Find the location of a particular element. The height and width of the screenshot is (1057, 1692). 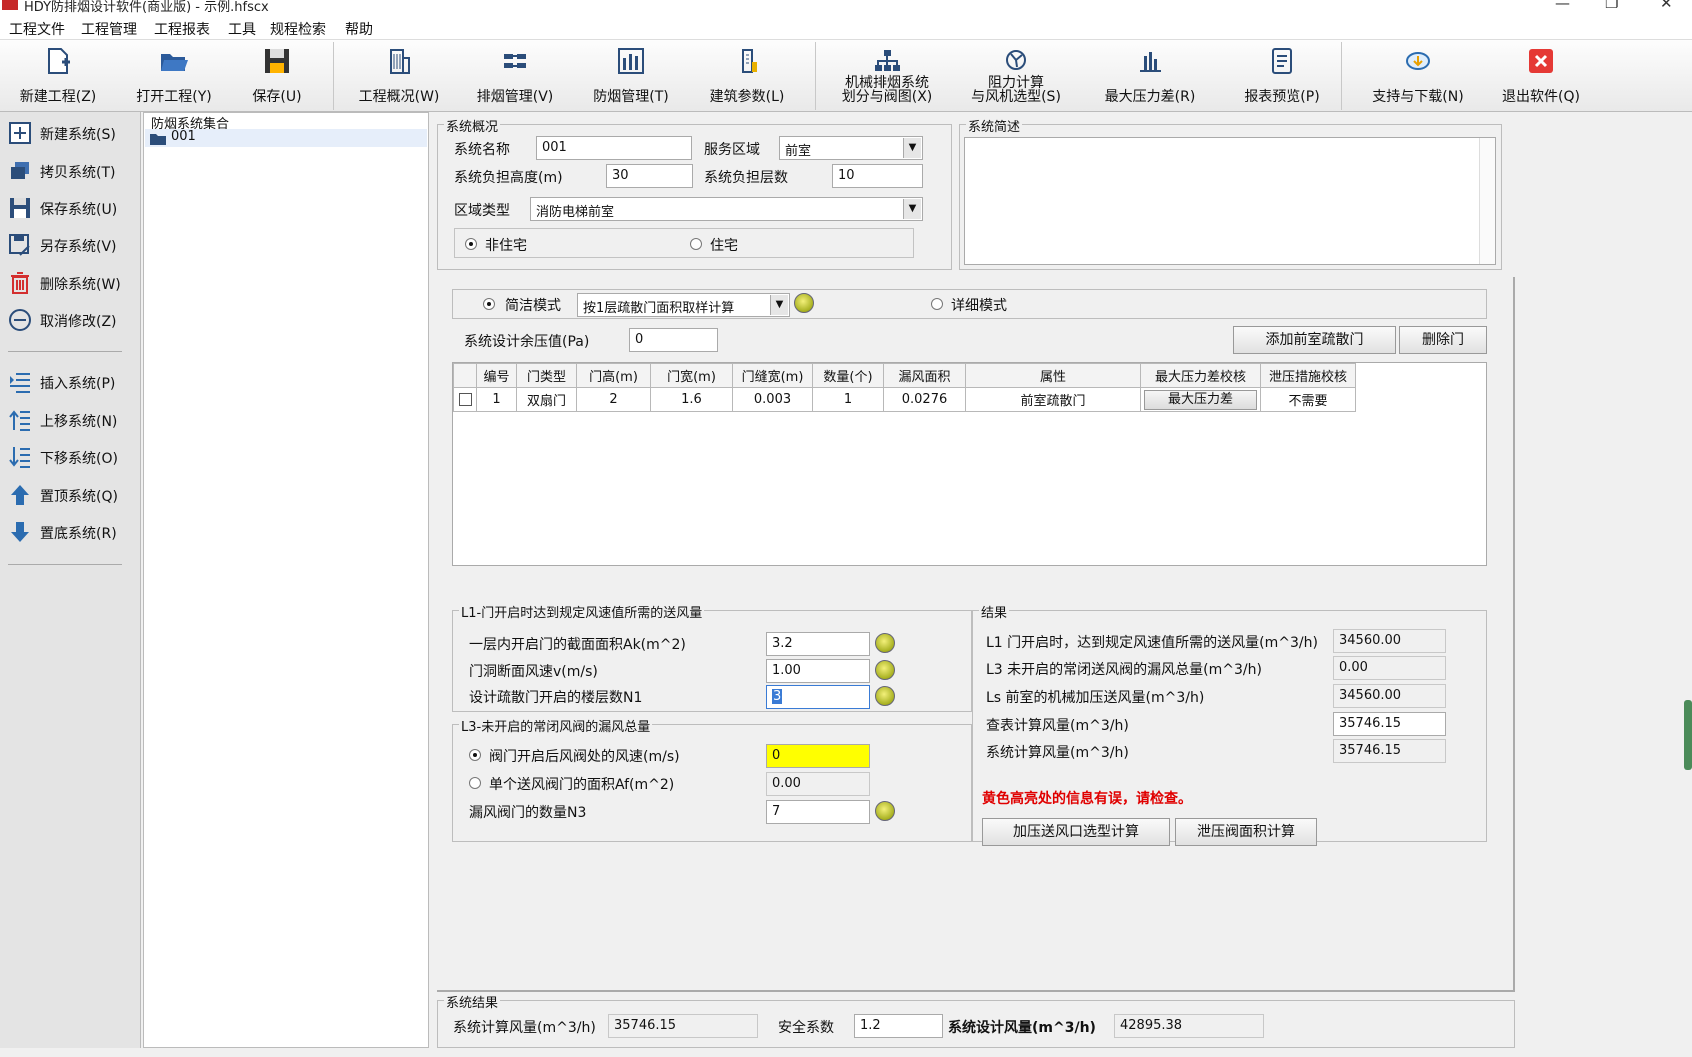

smoke-prevent-button: 防烟管理(T) is located at coordinates (631, 76).